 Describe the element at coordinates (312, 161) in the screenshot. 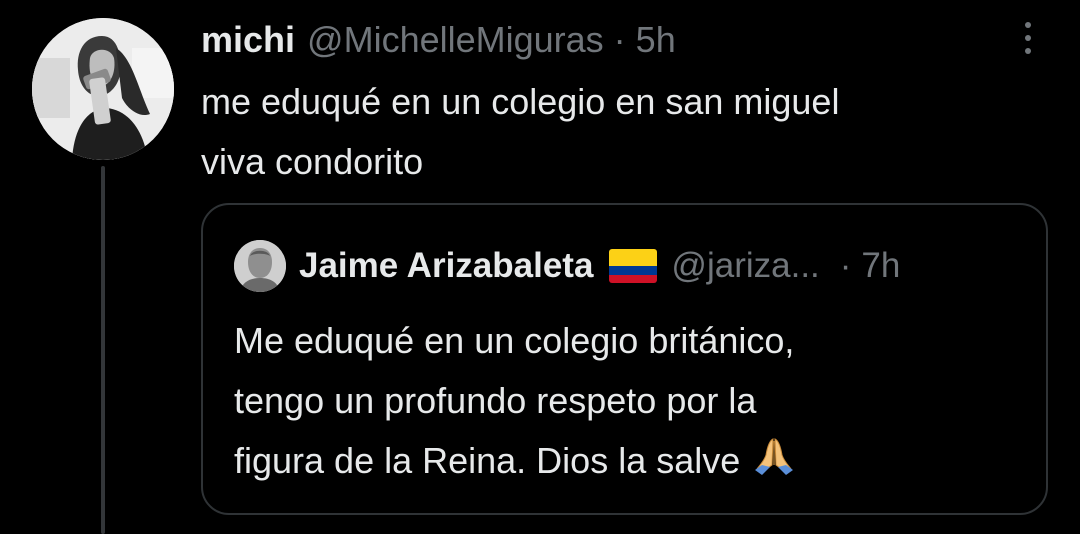

I see `tweet-text-line: viva condorito` at that location.